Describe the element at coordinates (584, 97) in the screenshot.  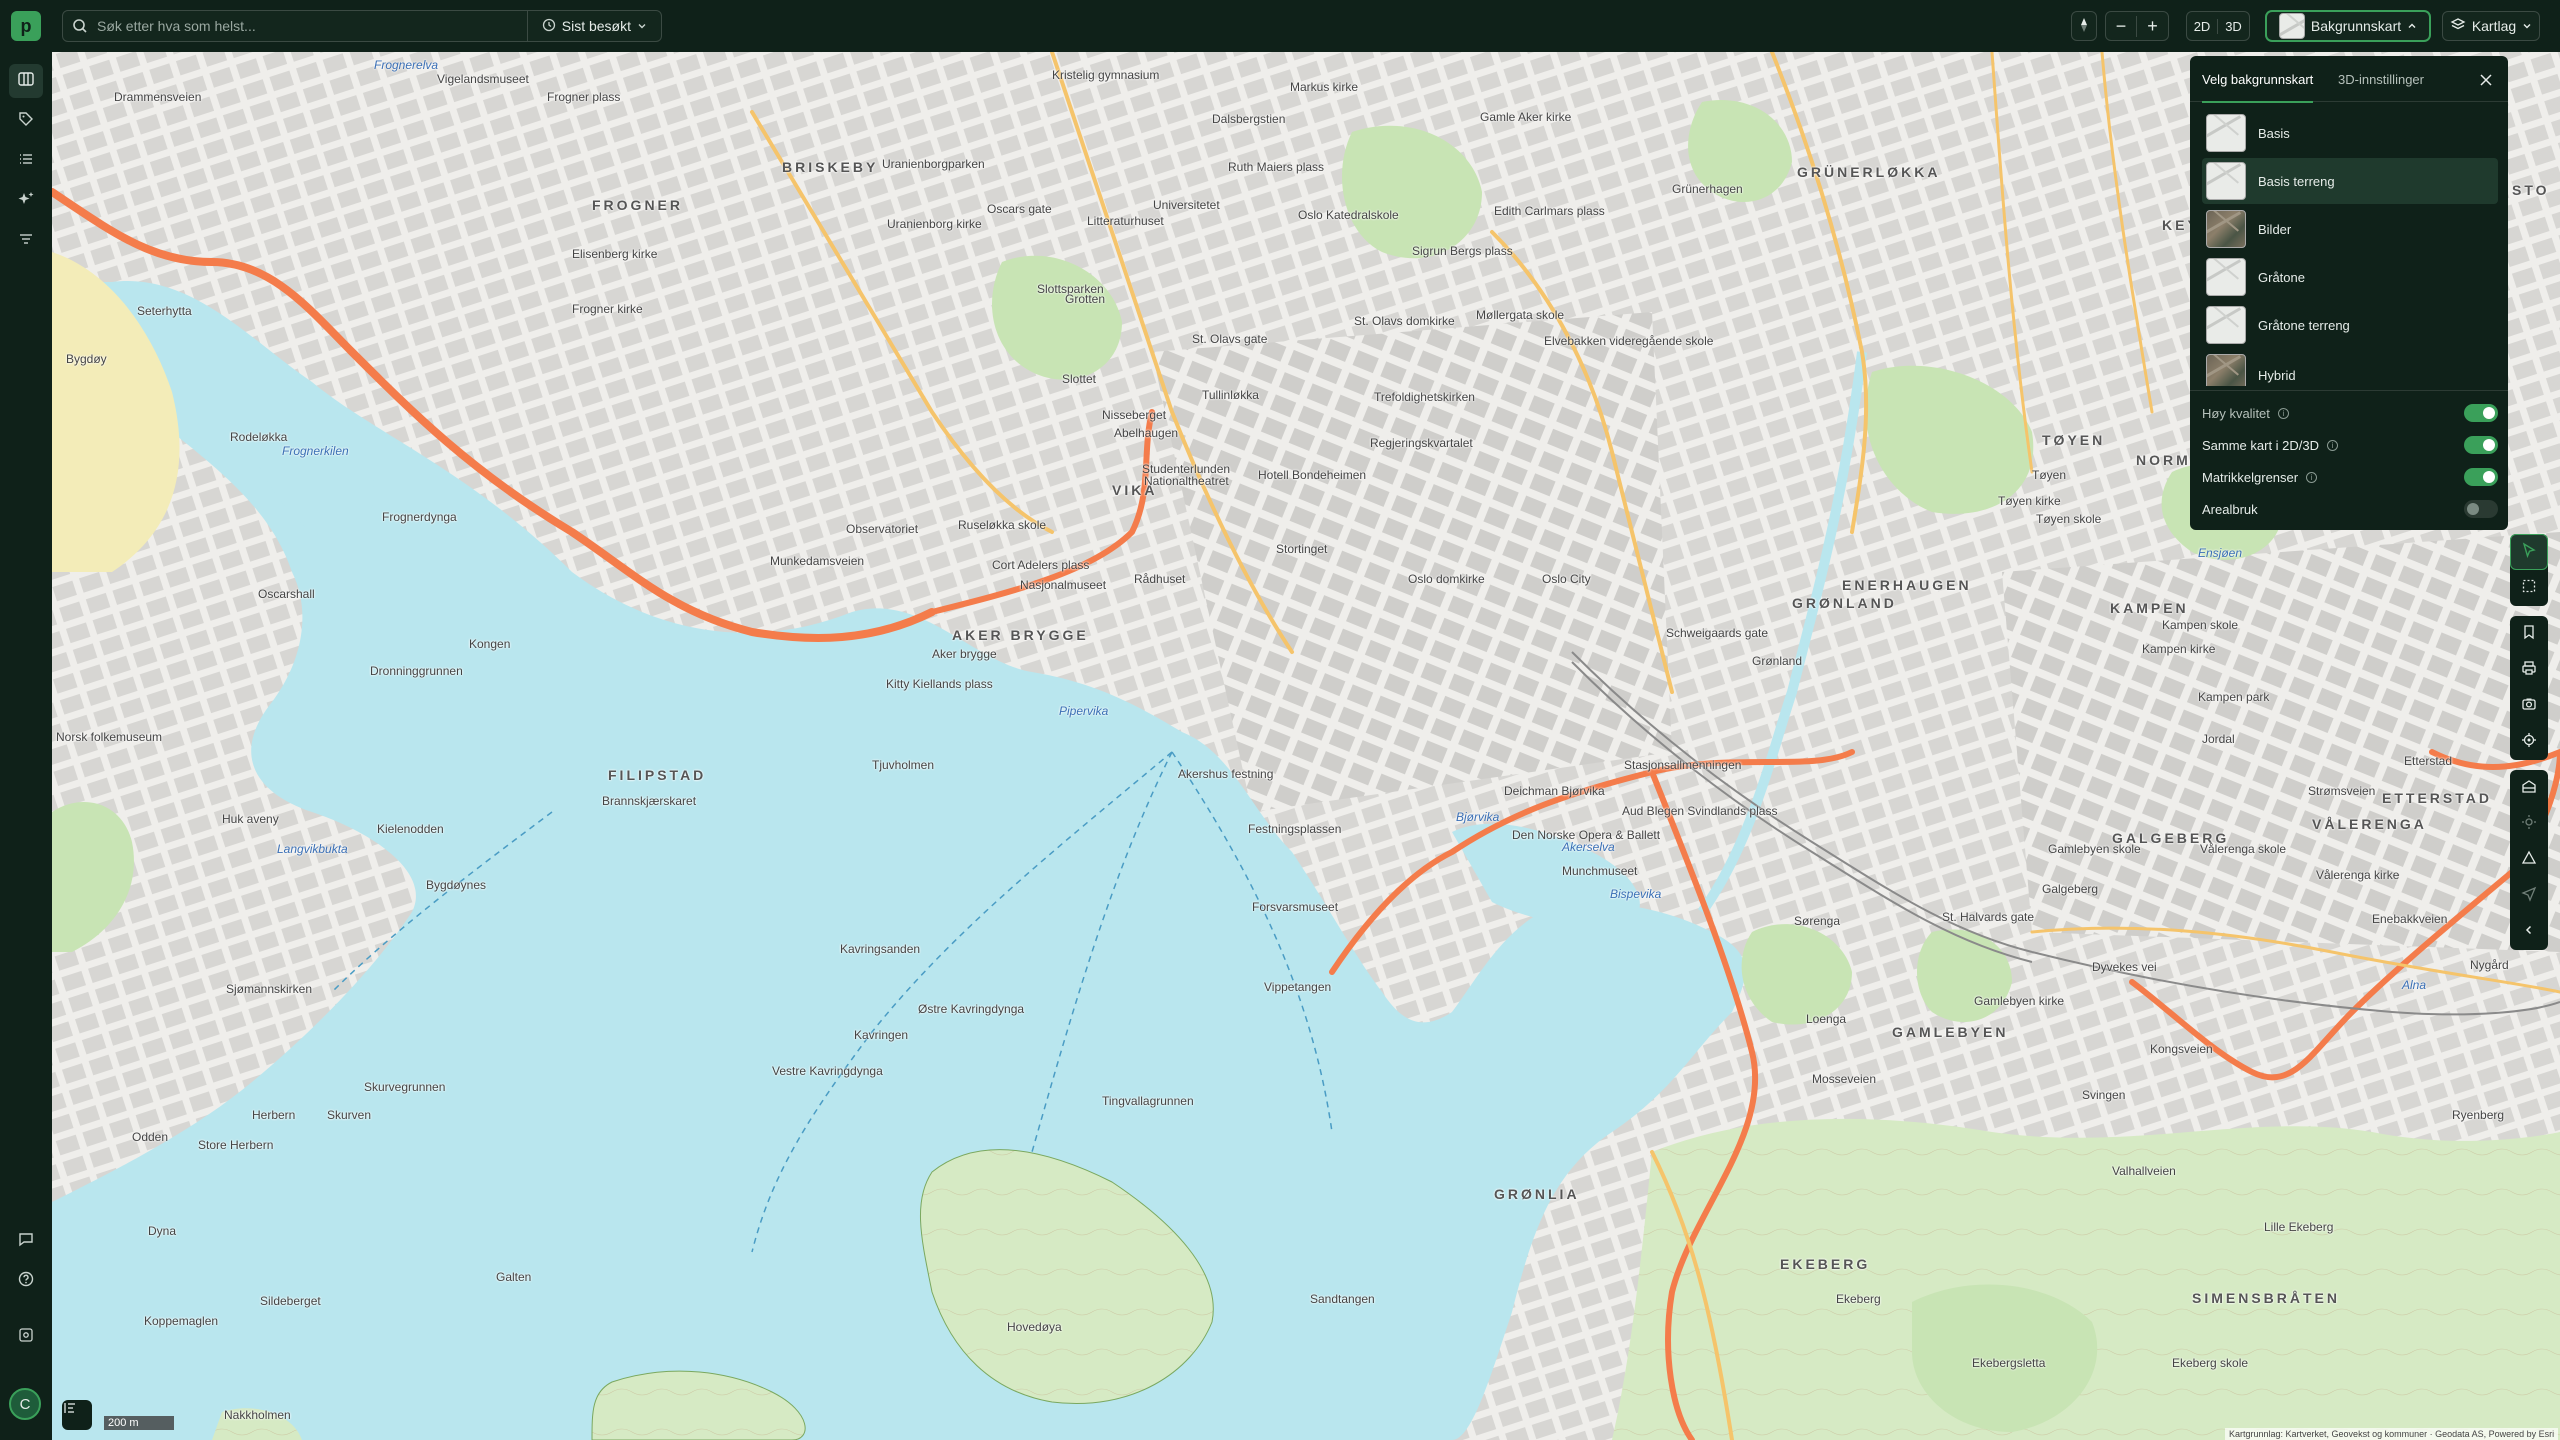
I see `place-label: Frogner plass` at that location.